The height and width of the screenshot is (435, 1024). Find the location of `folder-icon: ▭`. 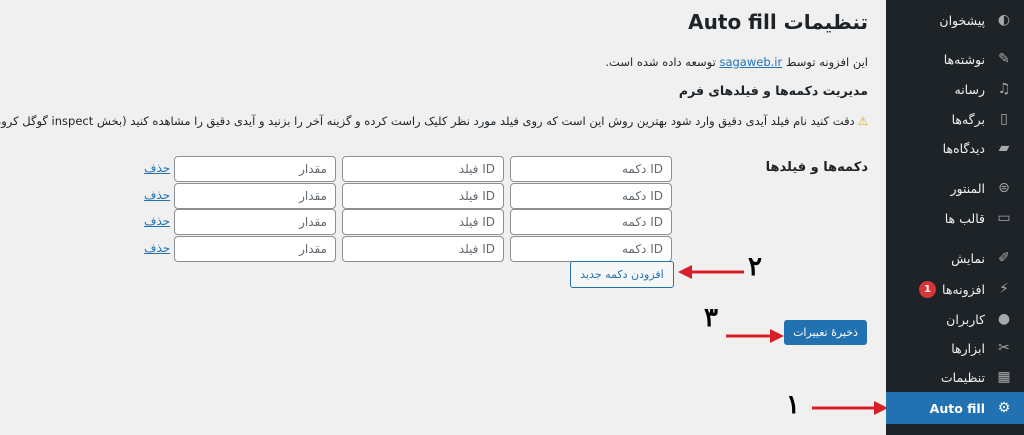

folder-icon: ▭ is located at coordinates (1004, 218).